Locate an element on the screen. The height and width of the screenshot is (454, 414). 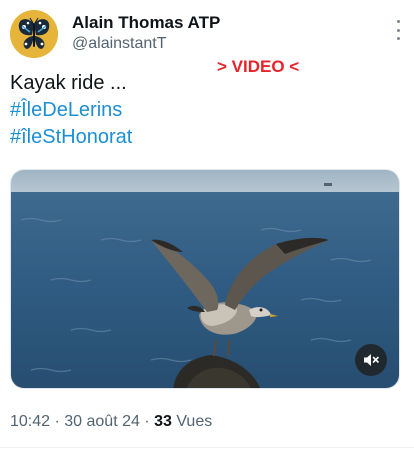
more-vertical-icon is located at coordinates (398, 30).